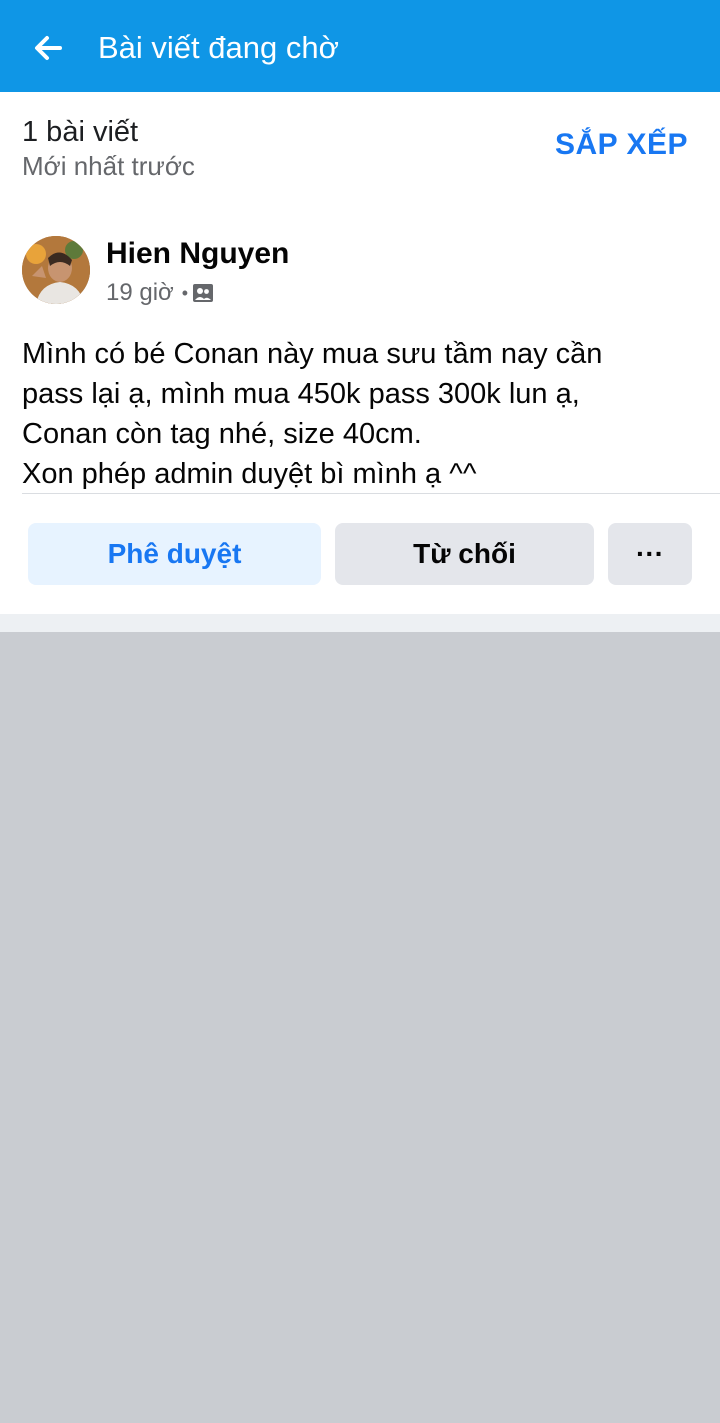  Describe the element at coordinates (650, 554) in the screenshot. I see `more-options-button: ···` at that location.